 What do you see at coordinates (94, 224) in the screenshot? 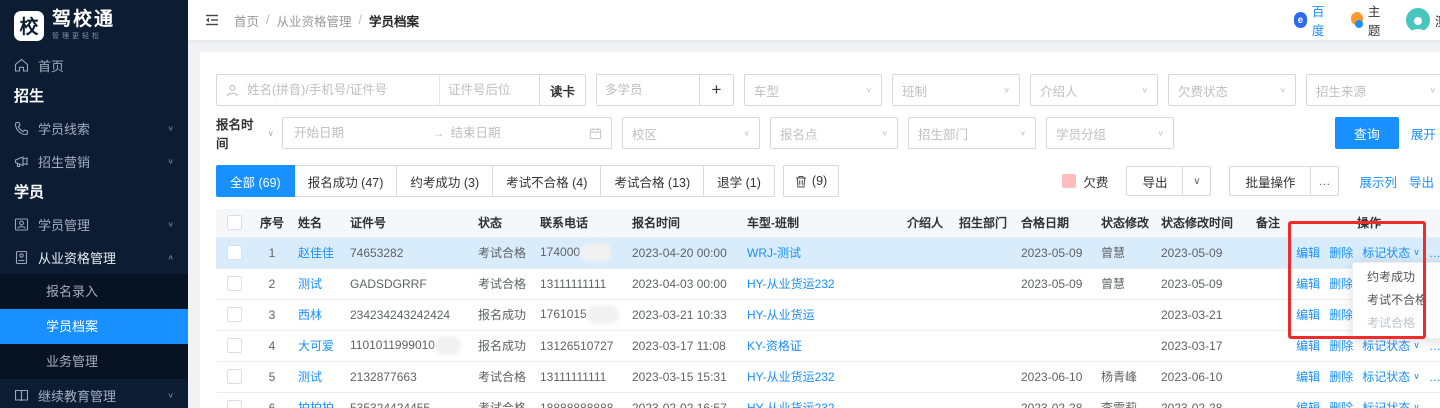
I see `sidebar-item-学员管理: 学员管理 ∨` at bounding box center [94, 224].